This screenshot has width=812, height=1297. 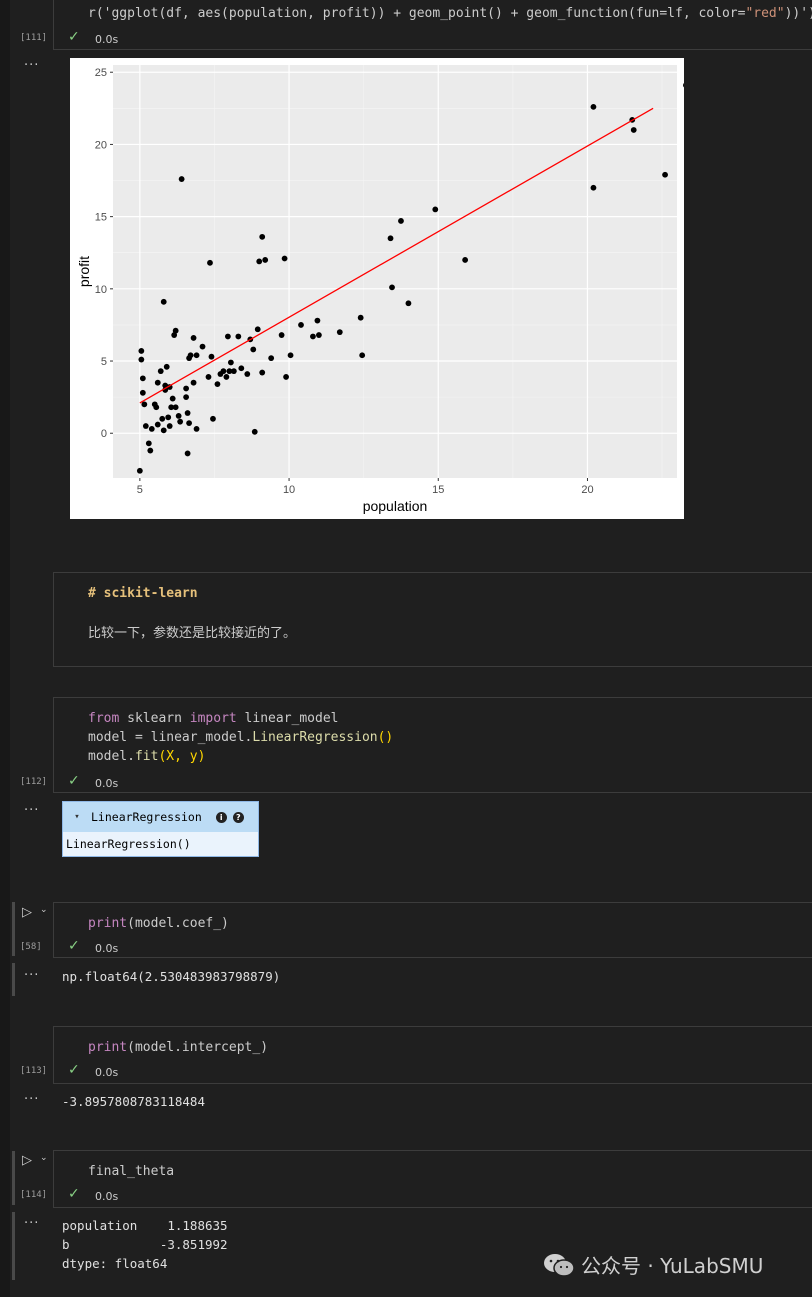 I want to click on markdown-text: 比较一下，参数还是比较接近的了。, so click(x=192, y=633).